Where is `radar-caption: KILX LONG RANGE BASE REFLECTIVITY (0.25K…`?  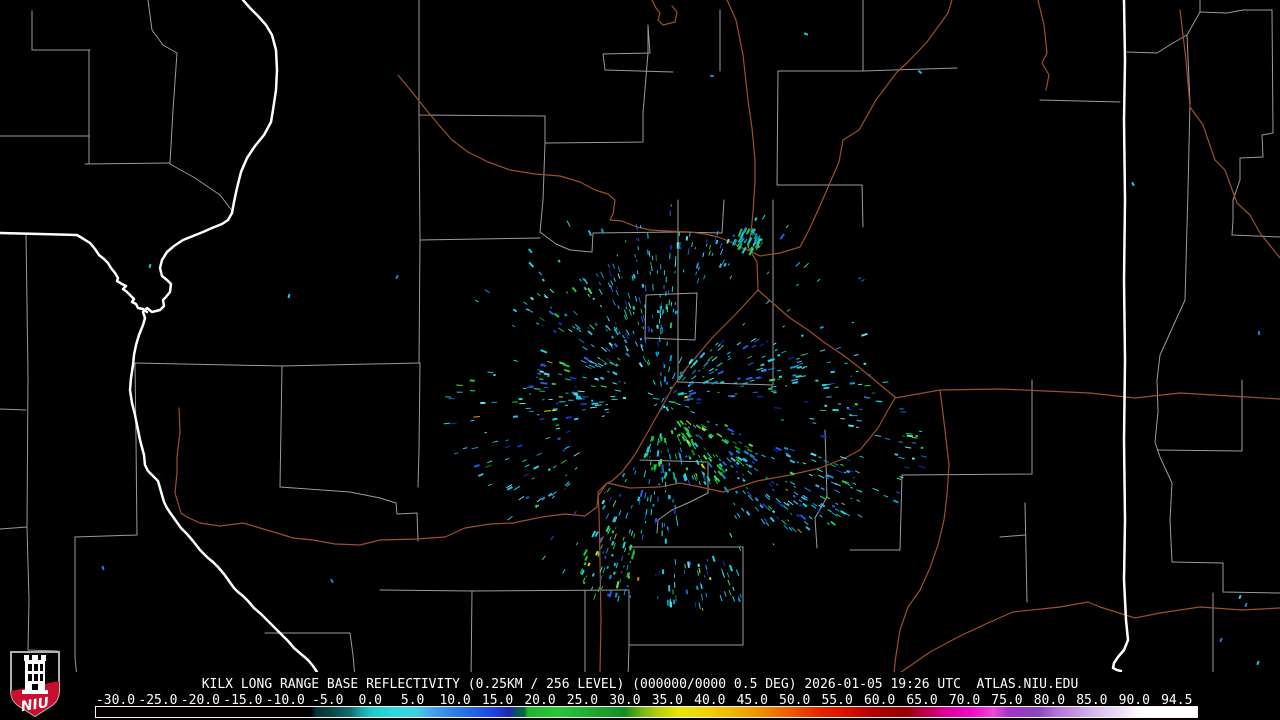 radar-caption: KILX LONG RANGE BASE REFLECTIVITY (0.25K… is located at coordinates (640, 684).